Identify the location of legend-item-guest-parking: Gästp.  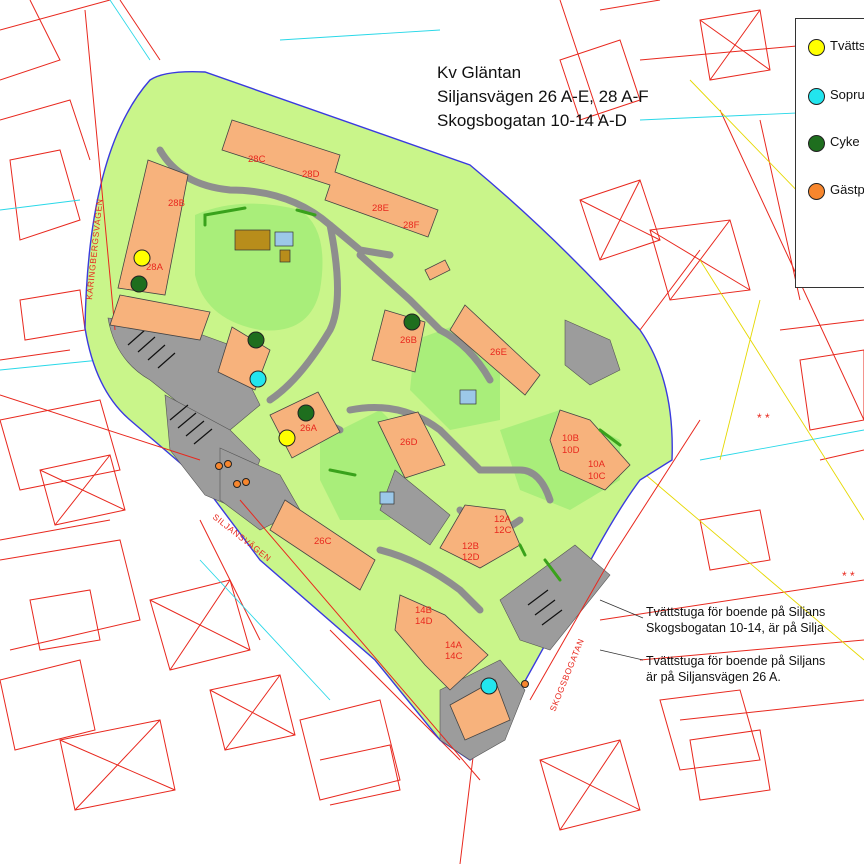
(830, 191).